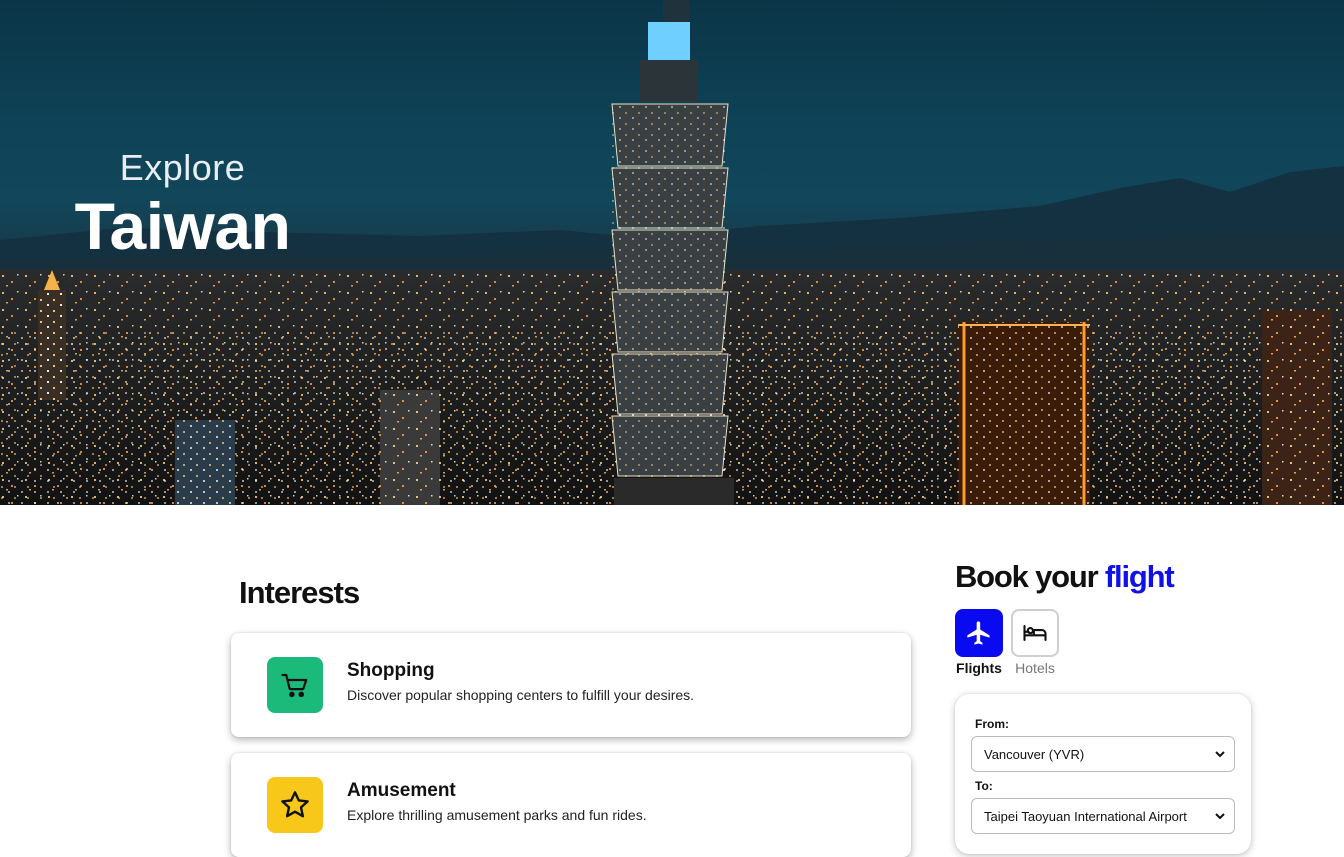 The height and width of the screenshot is (857, 1344). Describe the element at coordinates (391, 670) in the screenshot. I see `interest-title: Shopping` at that location.